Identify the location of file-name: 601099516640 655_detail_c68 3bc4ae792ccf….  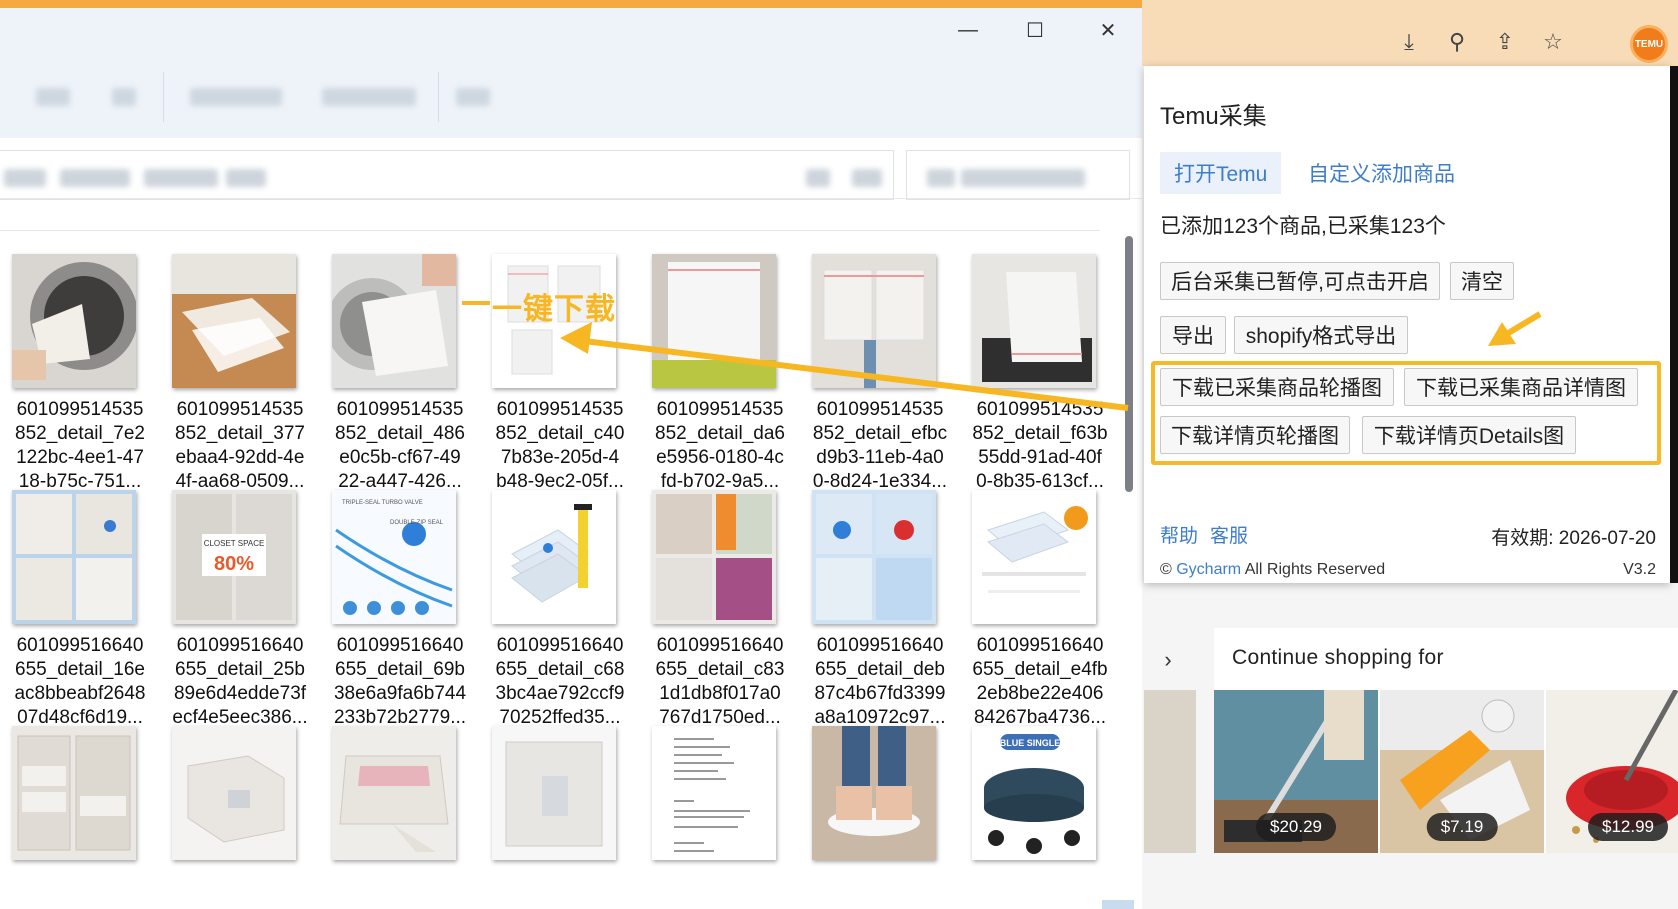
(560, 681).